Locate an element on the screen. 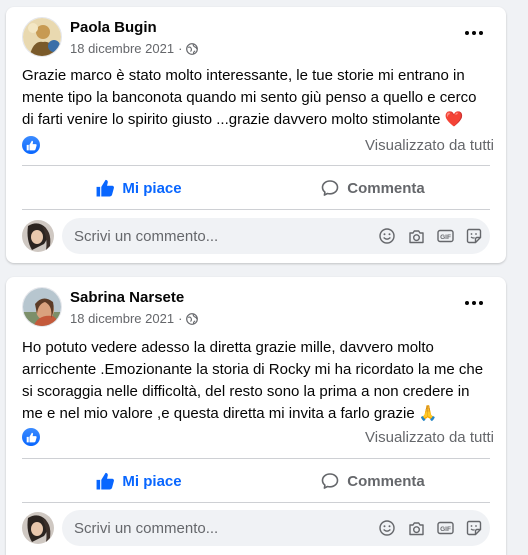 The height and width of the screenshot is (555, 528). author-name: Paola Bugin is located at coordinates (113, 27).